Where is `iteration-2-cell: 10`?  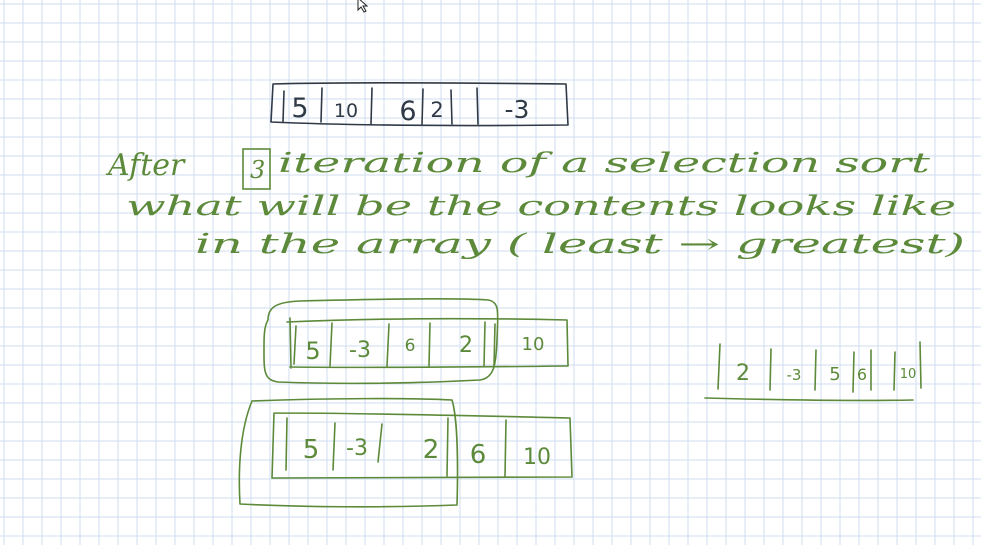 iteration-2-cell: 10 is located at coordinates (537, 457).